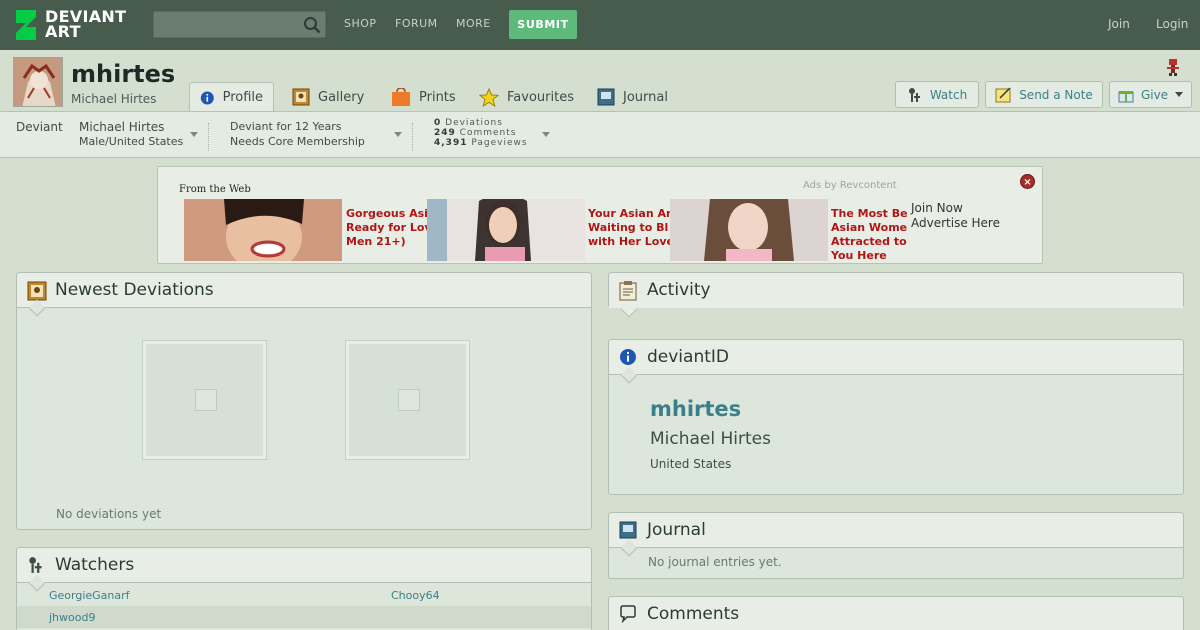 This screenshot has height=630, width=1200. Describe the element at coordinates (387, 228) in the screenshot. I see `ad-caption: Gorgeous Asi Ready for Lov Men 21+)` at that location.